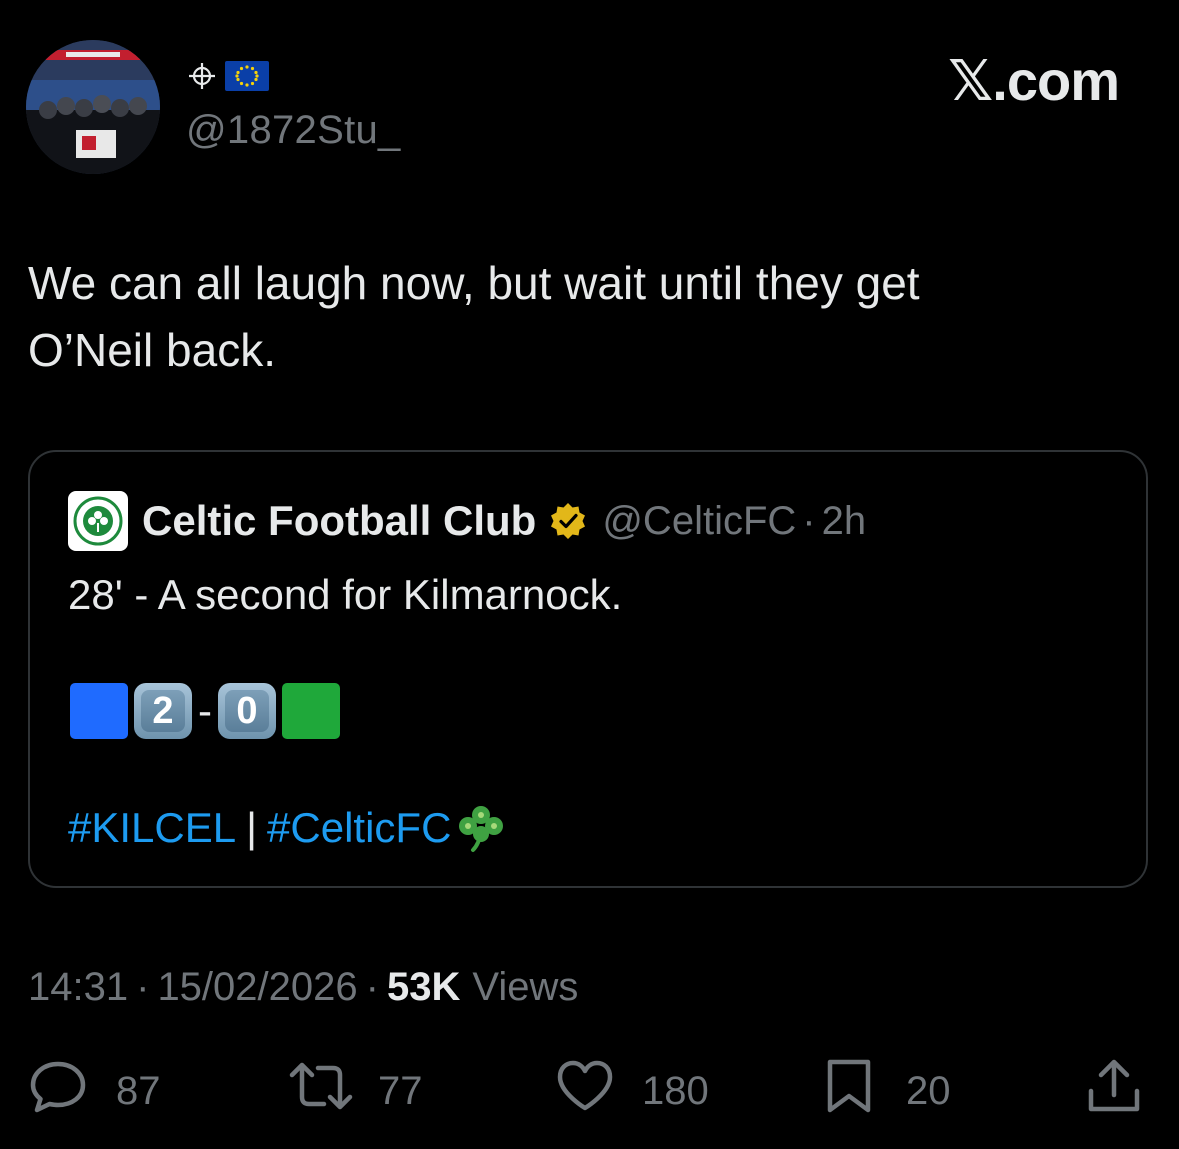  What do you see at coordinates (699, 521) in the screenshot?
I see `quoted-author-handle: @CelticFC` at bounding box center [699, 521].